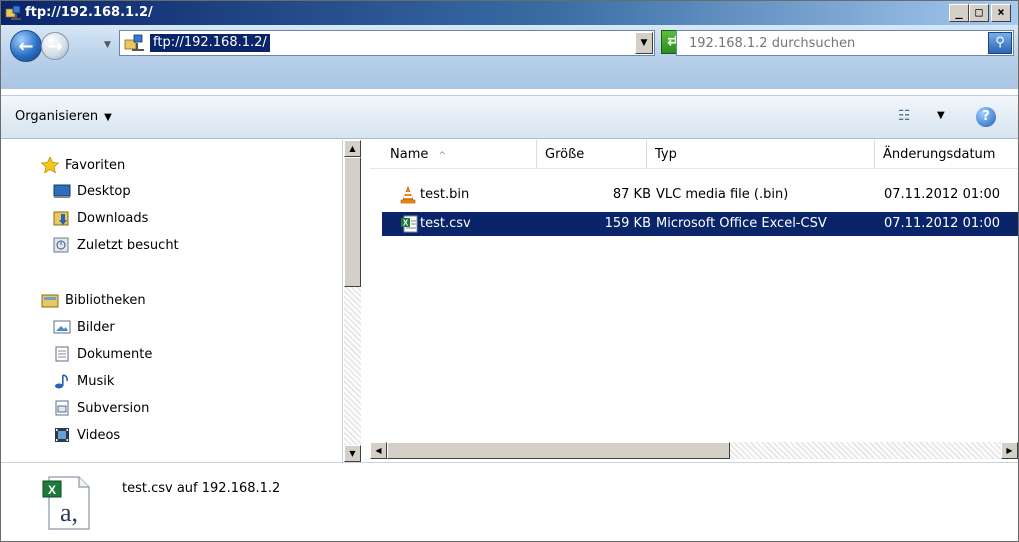 The height and width of the screenshot is (542, 1019). Describe the element at coordinates (907, 117) in the screenshot. I see `views-icon: ☷` at that location.